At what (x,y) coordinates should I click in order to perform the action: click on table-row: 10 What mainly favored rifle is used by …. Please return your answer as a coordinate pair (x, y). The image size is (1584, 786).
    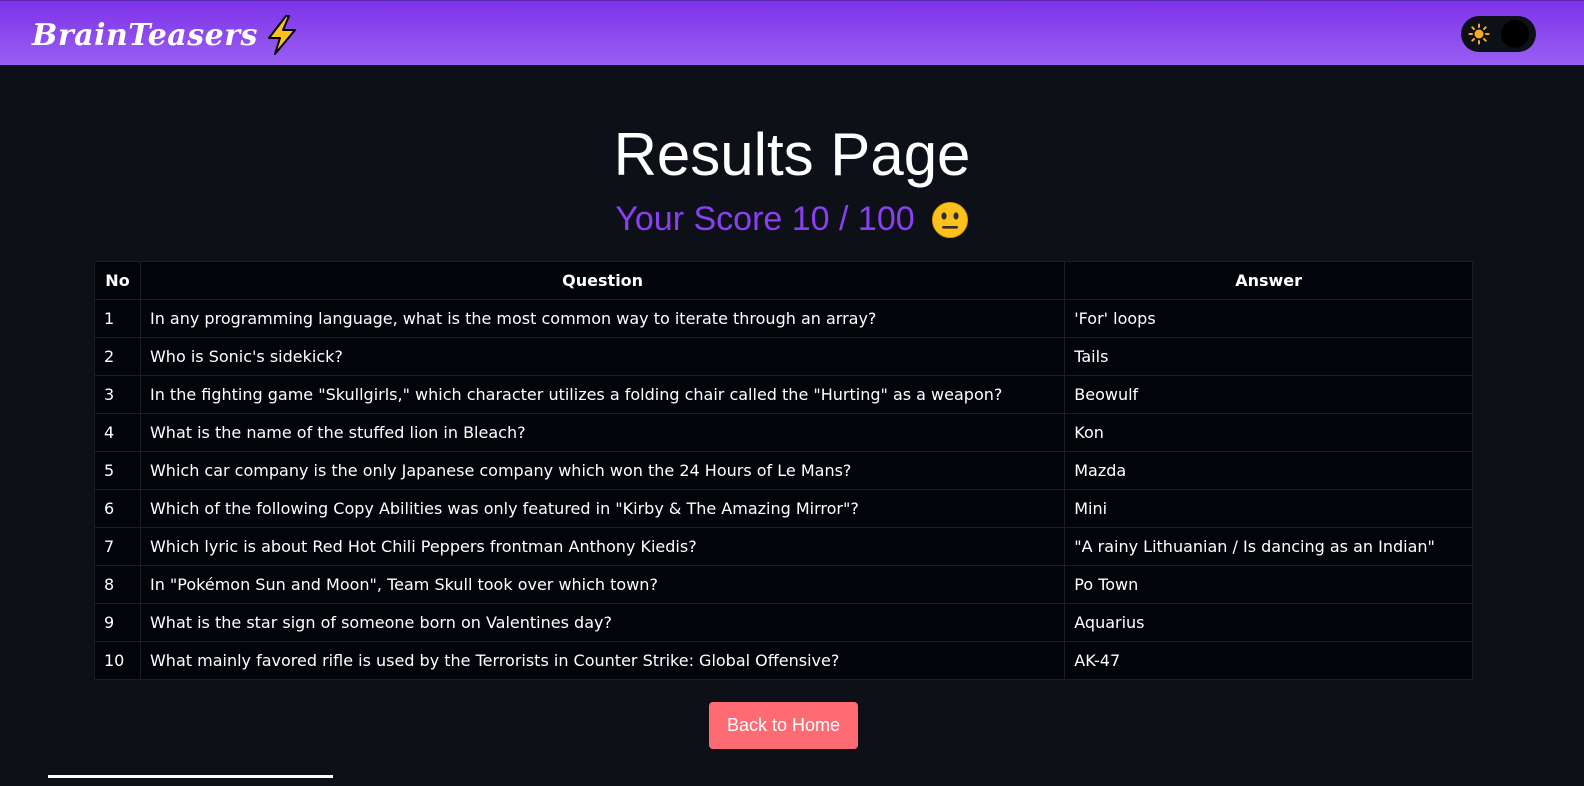
    Looking at the image, I should click on (783, 660).